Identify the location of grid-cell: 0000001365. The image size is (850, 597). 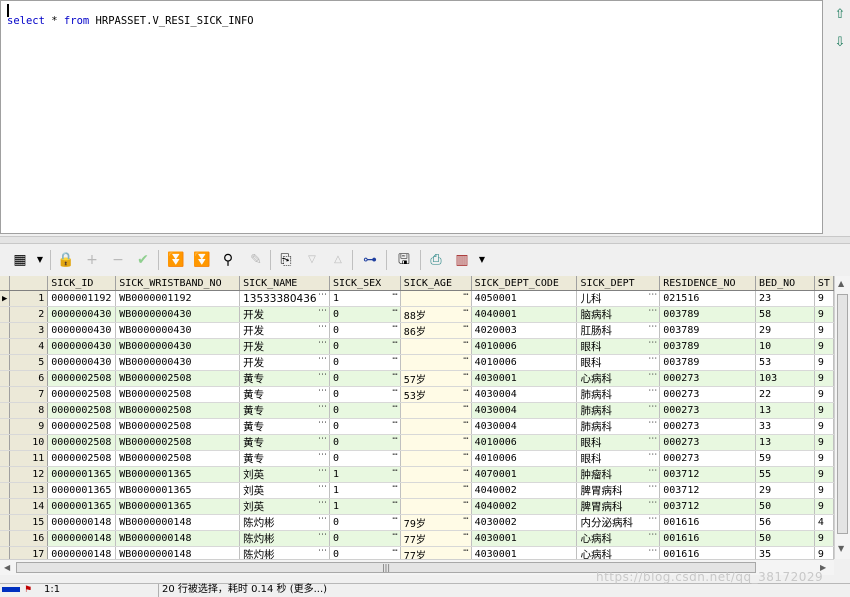
(82, 506).